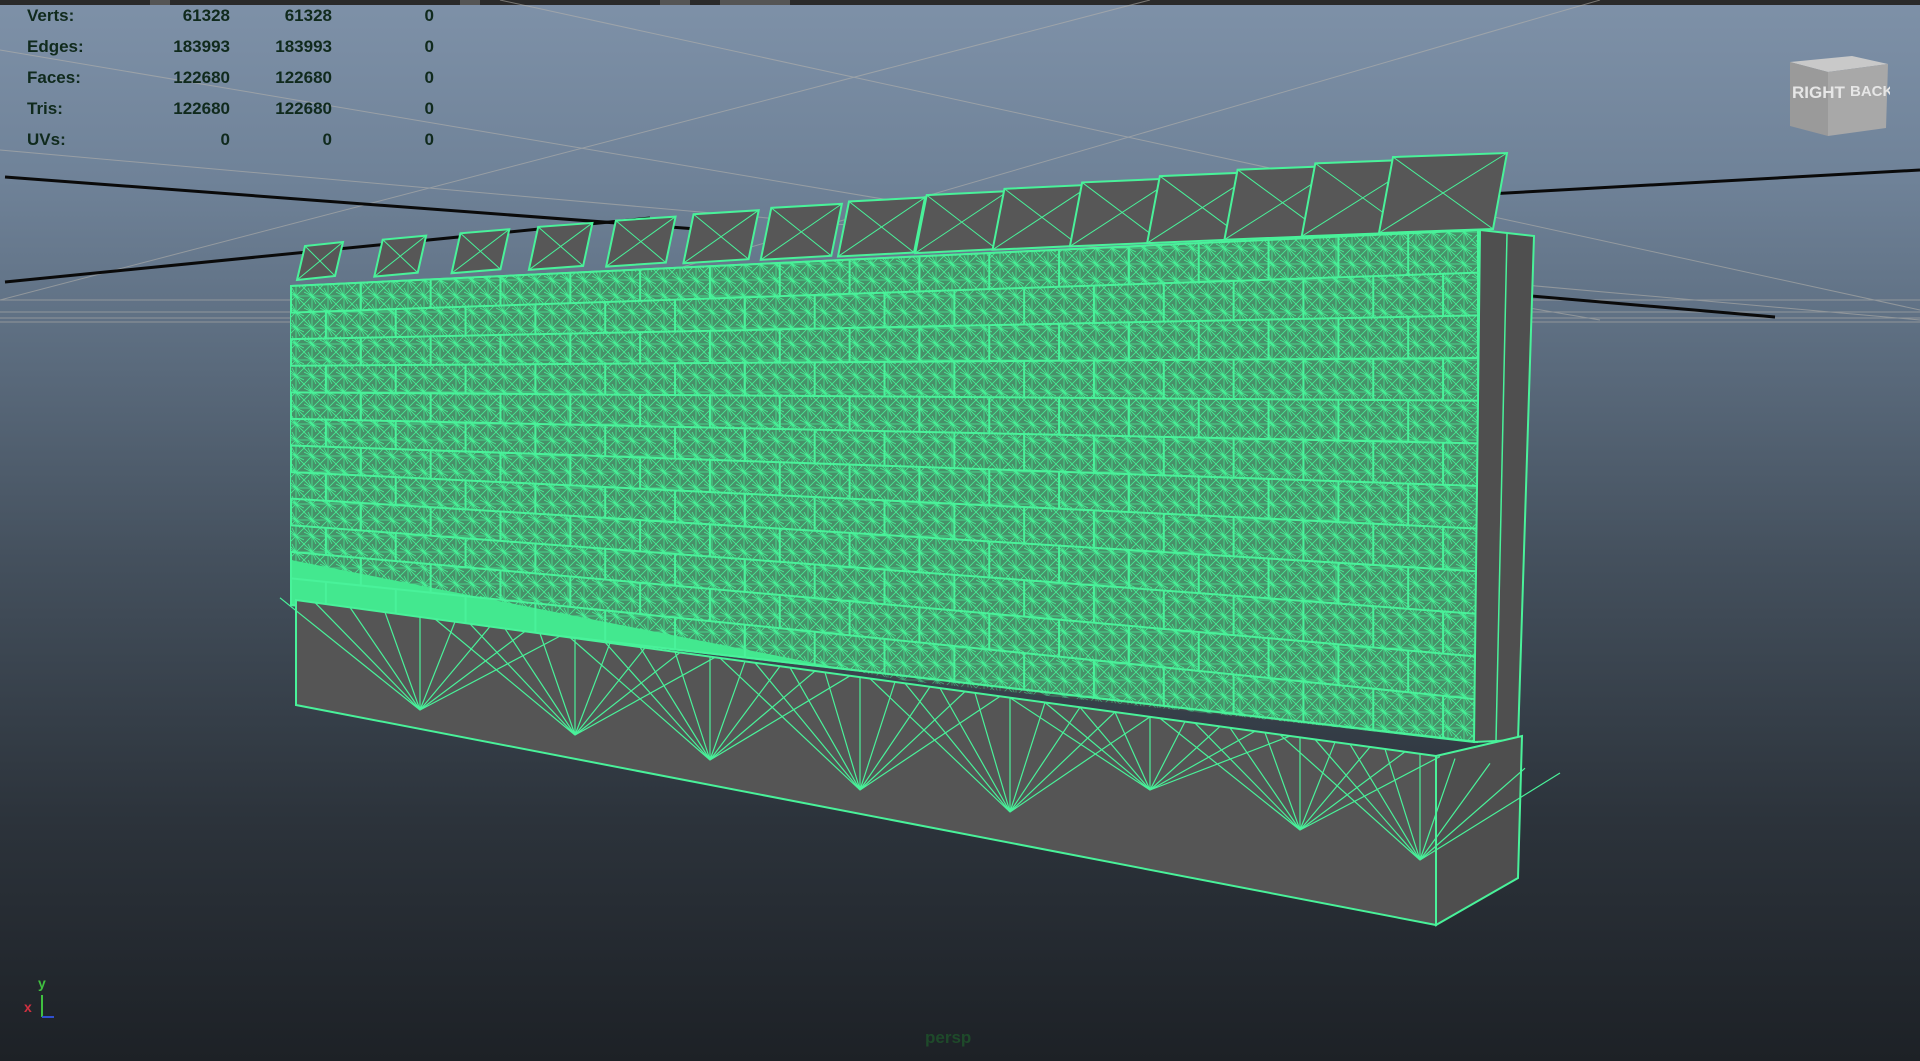 The image size is (1920, 1061). Describe the element at coordinates (51, 15) in the screenshot. I see `hud-label: Verts:` at that location.